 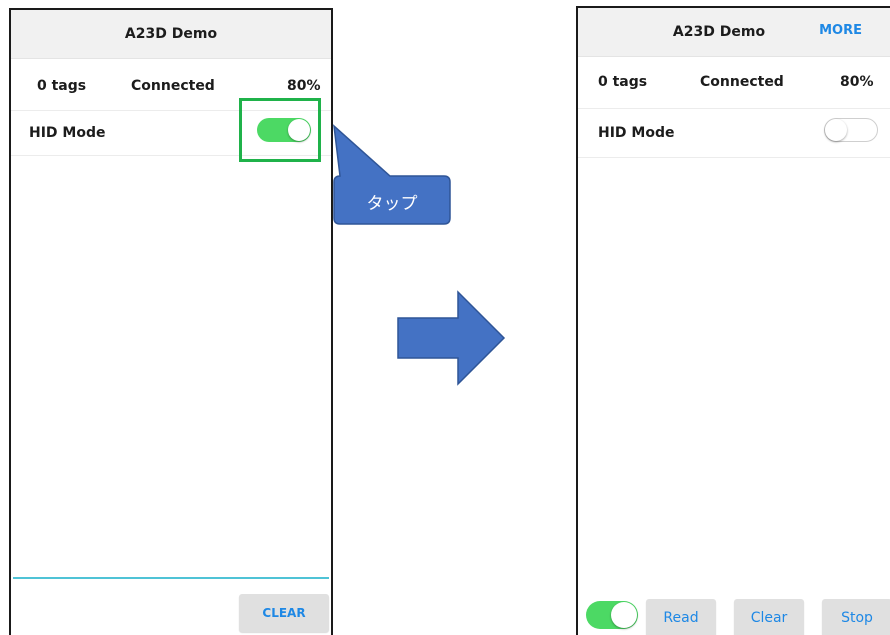 I want to click on app-title-bar: A23D Demo MORE, so click(x=734, y=32).